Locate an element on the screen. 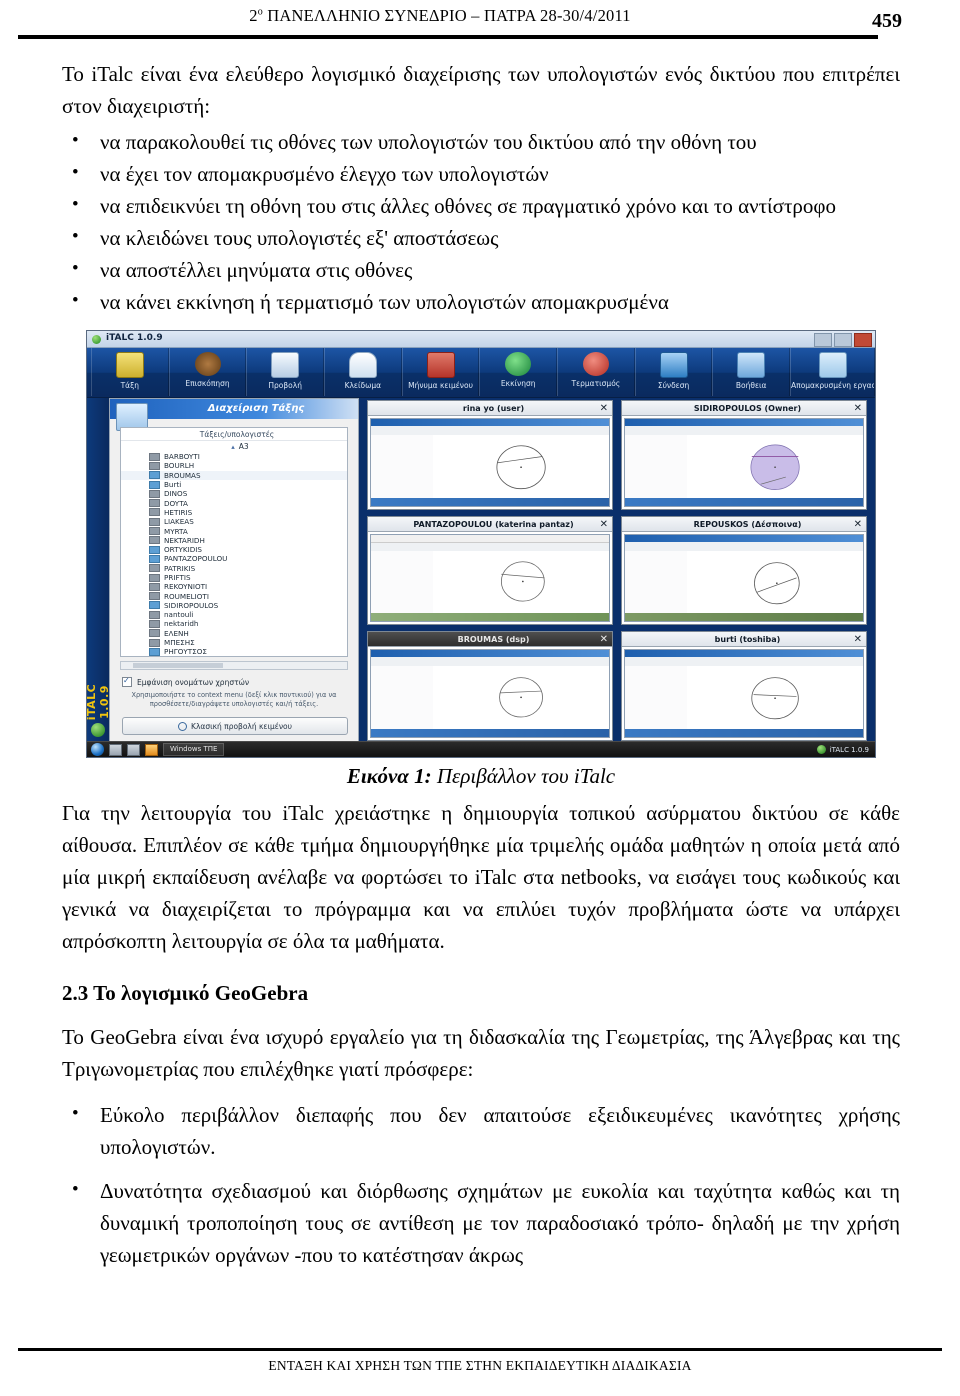 This screenshot has width=960, height=1396. figure-caption: Εικόνα 1: Περιβάλλον του iTalc is located at coordinates (481, 776).